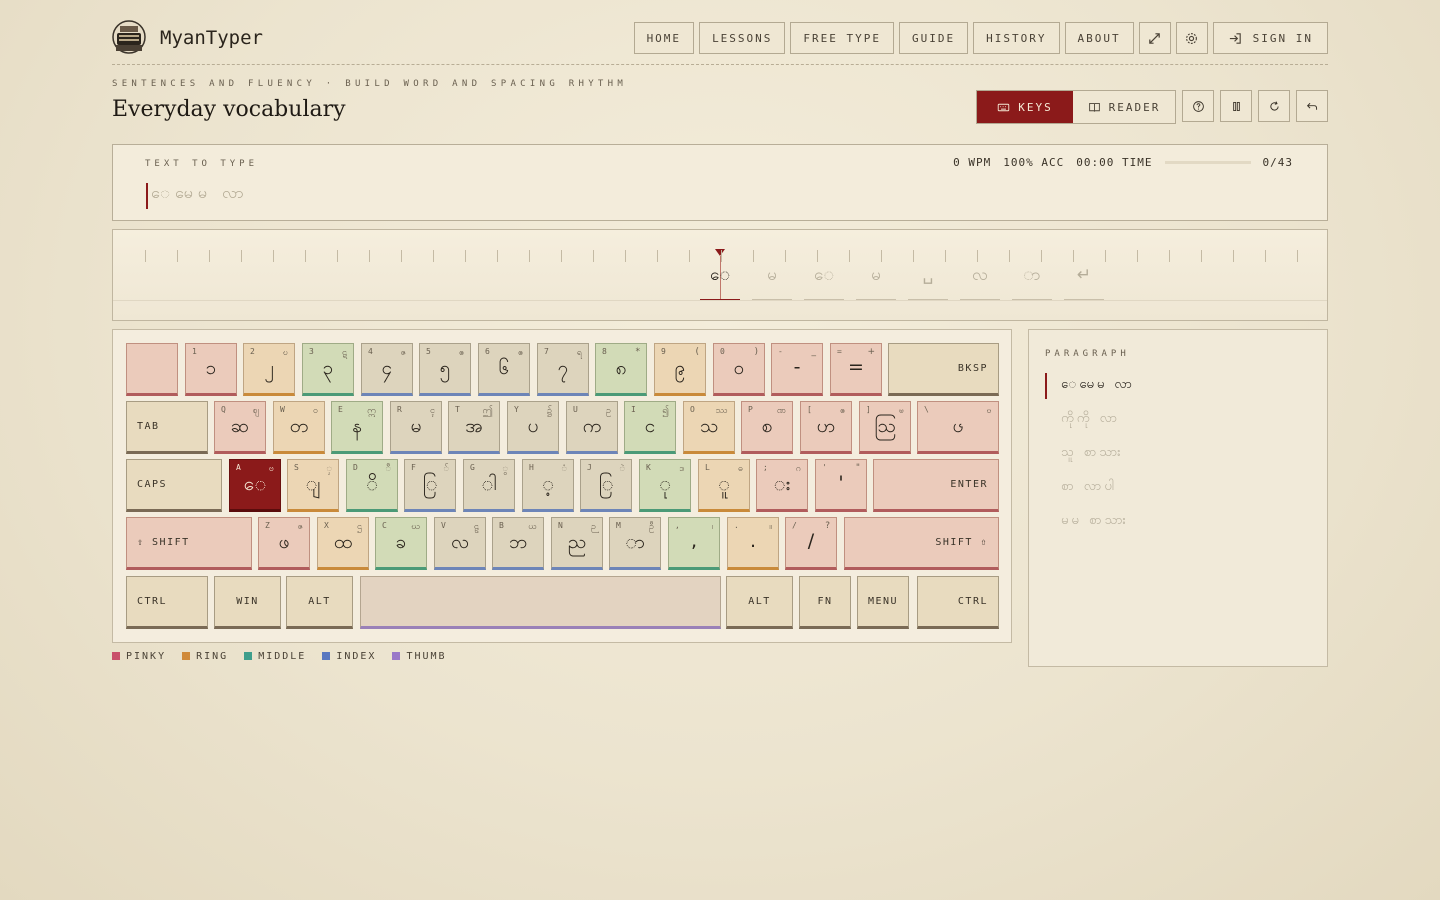 Image resolution: width=1440 pixels, height=900 pixels. What do you see at coordinates (720, 275) in the screenshot?
I see `character-stream: ေ မေ မ ␣ လာ ↵` at bounding box center [720, 275].